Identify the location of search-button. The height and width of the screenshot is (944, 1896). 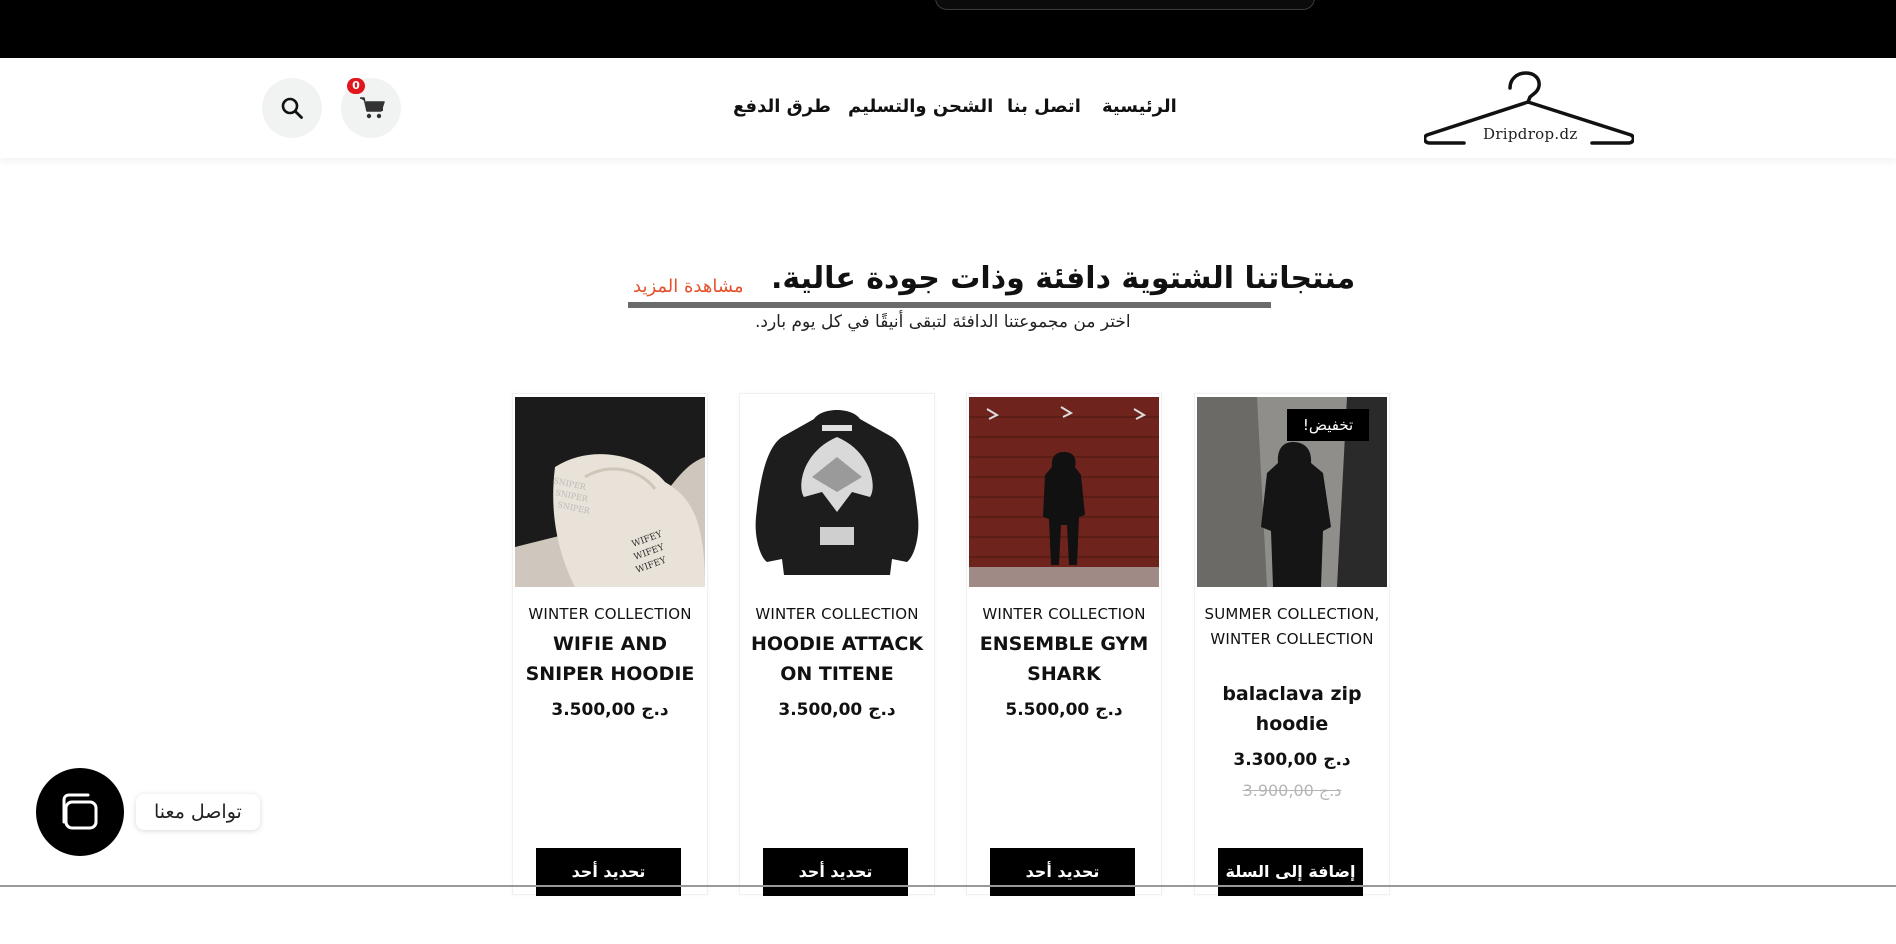
(292, 108).